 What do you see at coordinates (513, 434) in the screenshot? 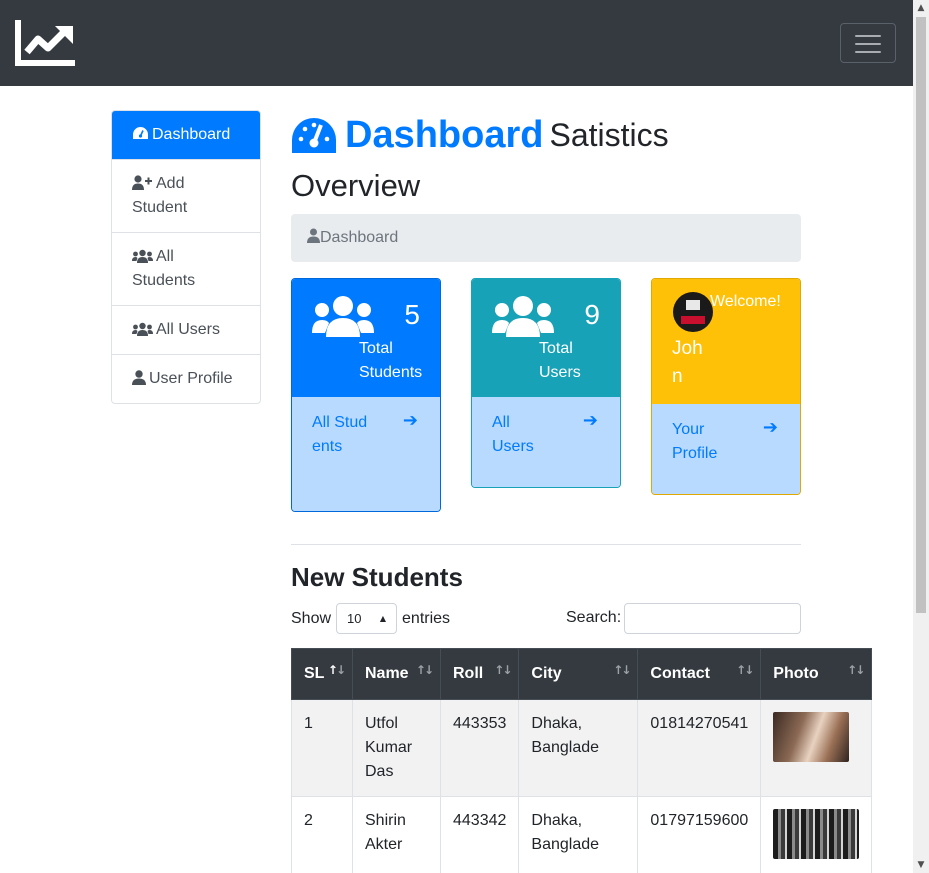
I see `all-users-link-text: All Users` at bounding box center [513, 434].